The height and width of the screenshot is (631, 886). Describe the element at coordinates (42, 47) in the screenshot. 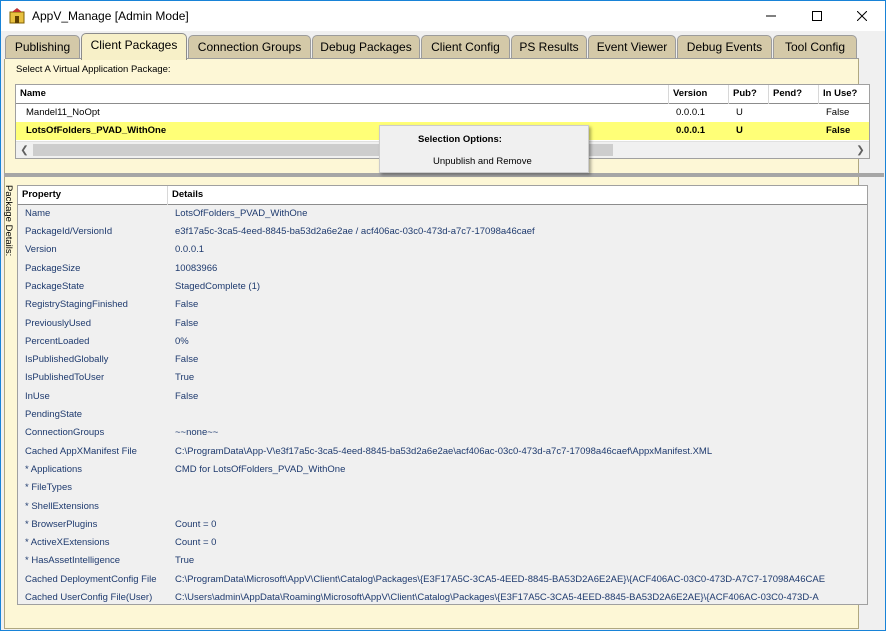

I see `tab-publishing: Publishing` at that location.